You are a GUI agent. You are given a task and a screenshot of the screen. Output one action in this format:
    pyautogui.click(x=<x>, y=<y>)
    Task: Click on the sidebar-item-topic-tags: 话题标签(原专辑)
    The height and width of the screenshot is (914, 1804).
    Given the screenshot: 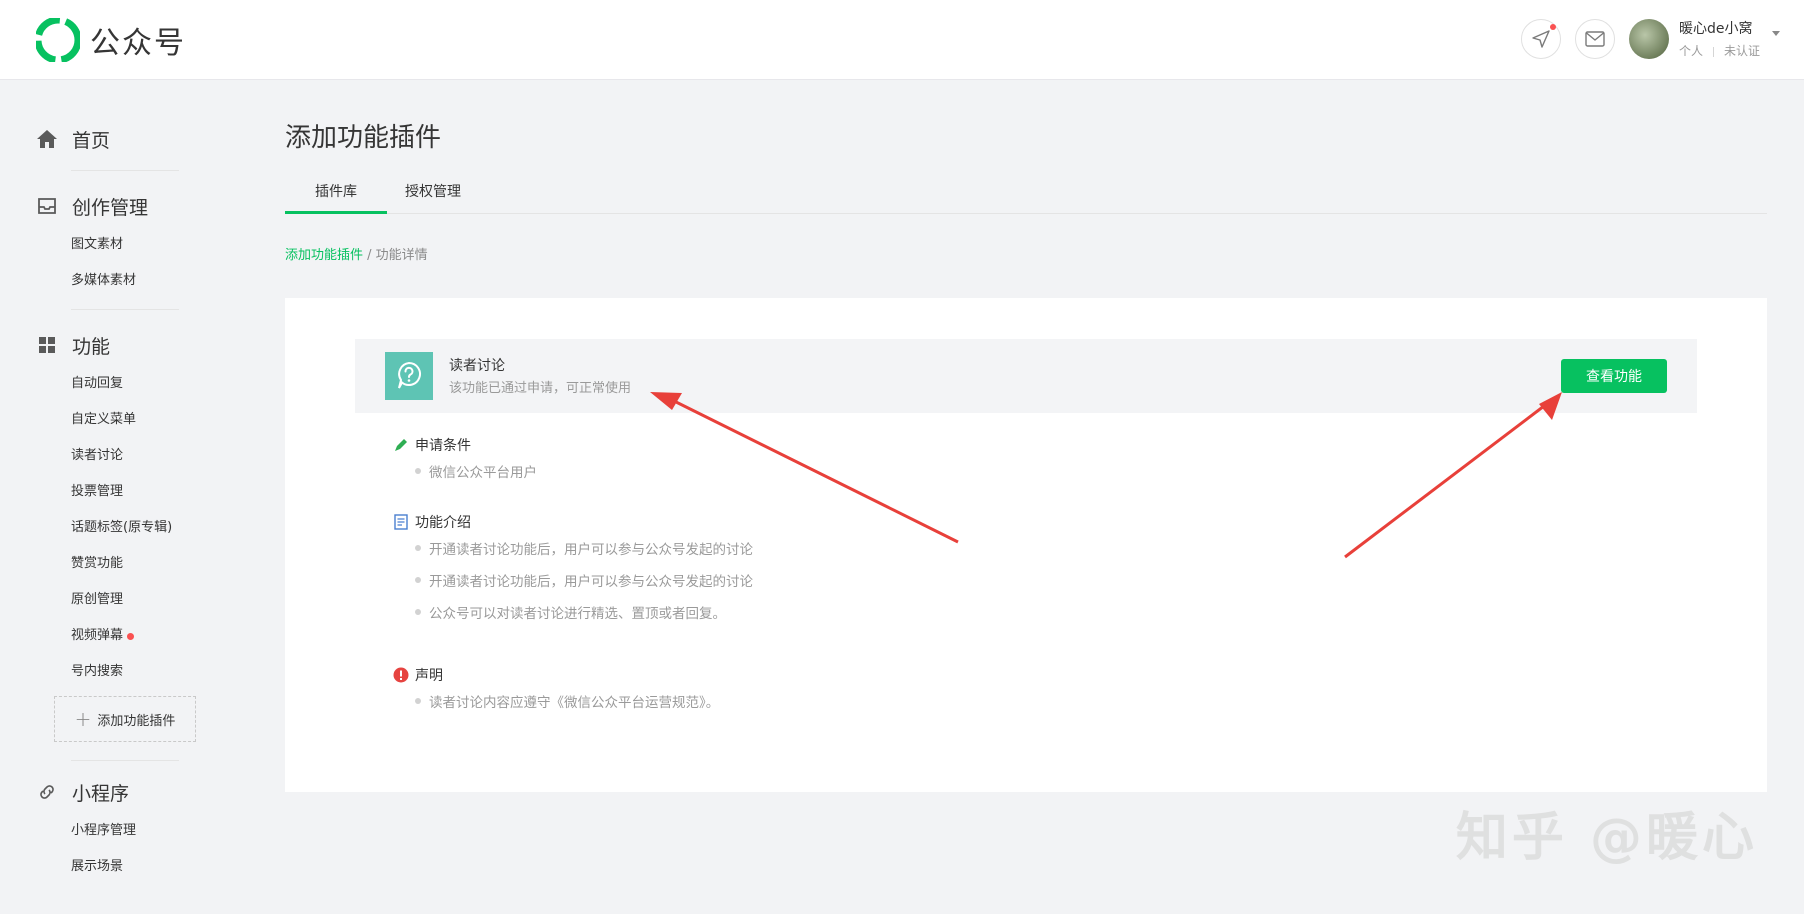 What is the action you would take?
    pyautogui.click(x=133, y=528)
    